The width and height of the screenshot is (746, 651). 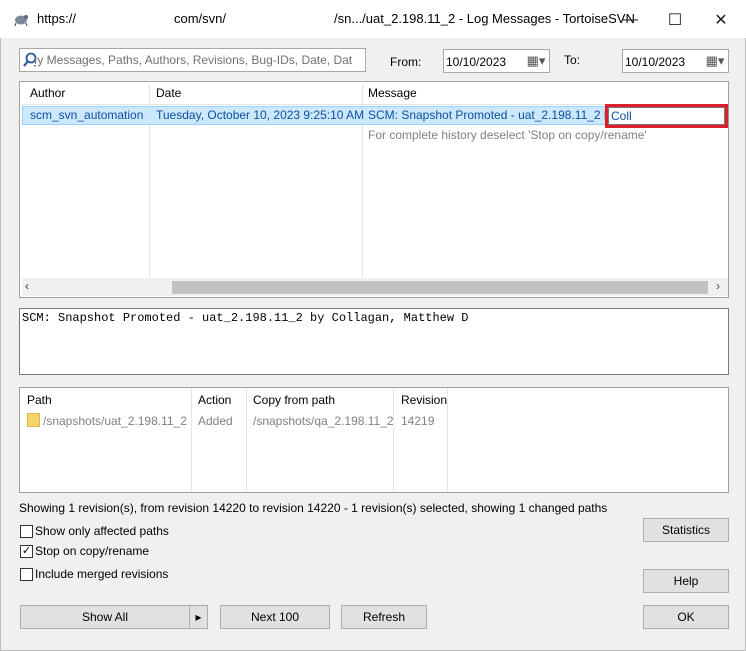 I want to click on action-cell: Added, so click(x=215, y=421).